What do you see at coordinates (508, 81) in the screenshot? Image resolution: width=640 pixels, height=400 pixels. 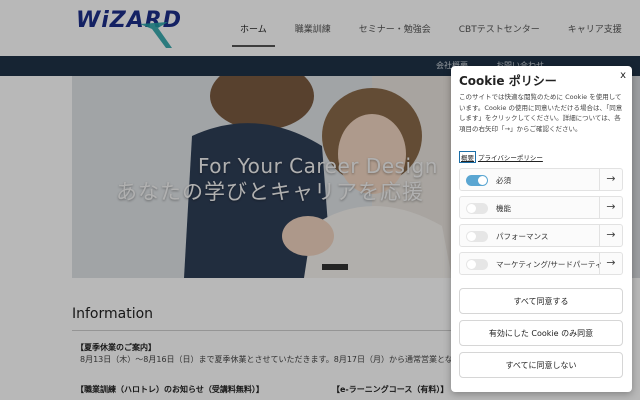 I see `cookie-dialog-title: Cookie ポリシー` at bounding box center [508, 81].